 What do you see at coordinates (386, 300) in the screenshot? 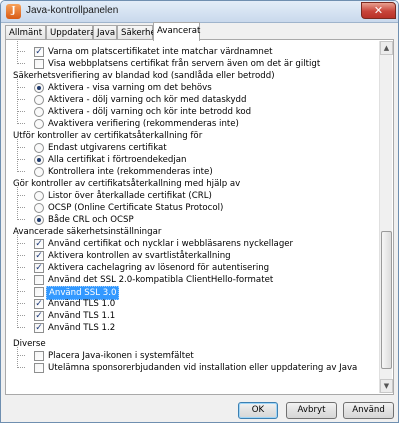
I see `scrollbar-thumb` at bounding box center [386, 300].